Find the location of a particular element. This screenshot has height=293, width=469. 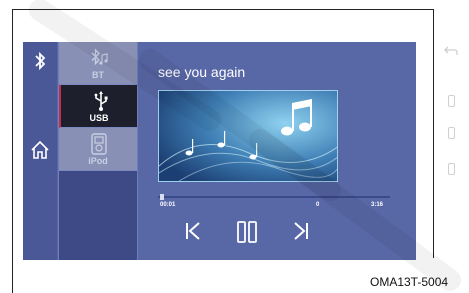

reference-code: OMA13T-5004 is located at coordinates (409, 282).